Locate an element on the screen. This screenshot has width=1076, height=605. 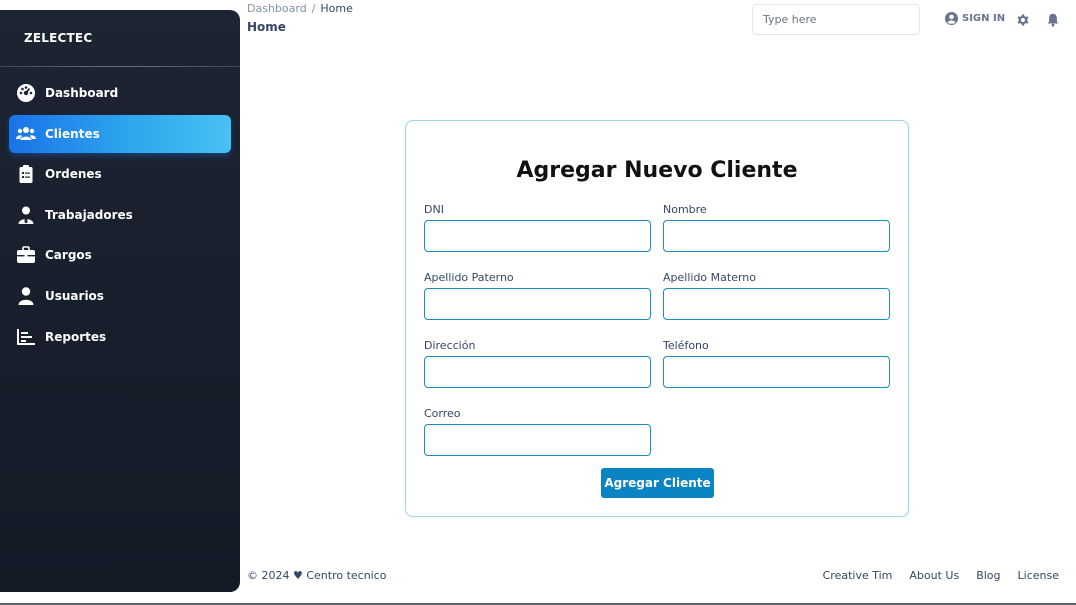
correo-field is located at coordinates (537, 440).